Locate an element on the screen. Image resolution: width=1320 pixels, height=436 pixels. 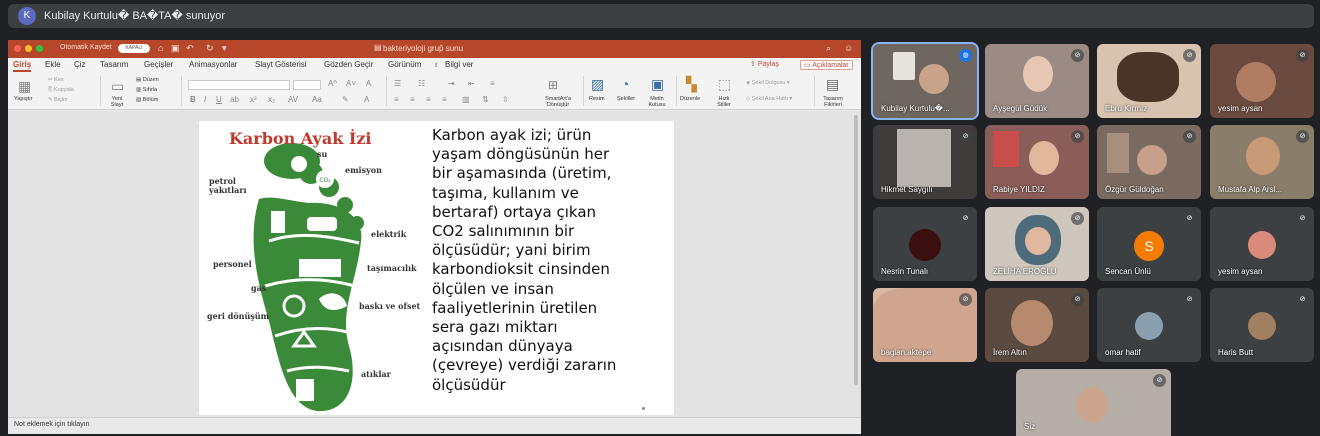
participant-tile: ⊘ Nesrin Tunalı is located at coordinates (925, 244).